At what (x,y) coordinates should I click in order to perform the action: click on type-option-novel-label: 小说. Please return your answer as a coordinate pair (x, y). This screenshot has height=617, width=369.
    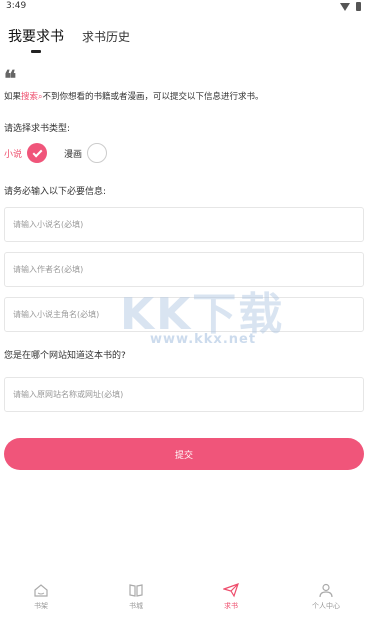
    Looking at the image, I should click on (13, 154).